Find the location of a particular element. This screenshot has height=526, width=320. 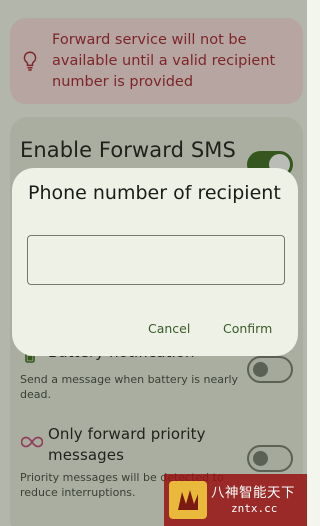

watermark-logo-icon is located at coordinates (188, 500).